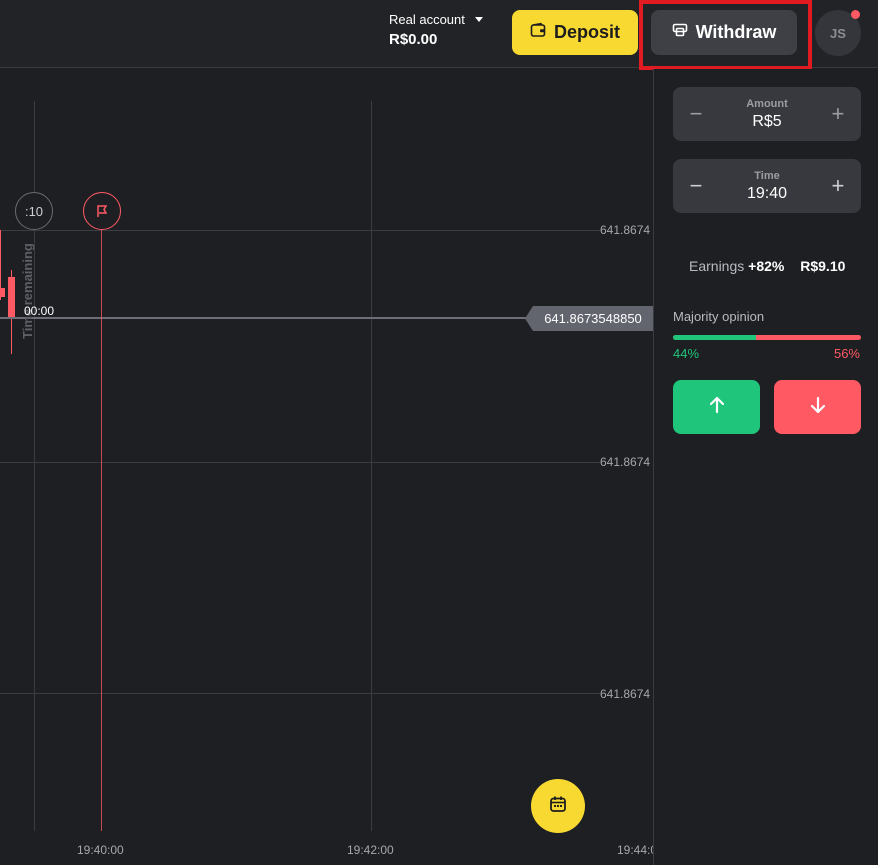 The width and height of the screenshot is (878, 865). Describe the element at coordinates (436, 30) in the screenshot. I see `account-selector: Real account R$0.00` at that location.